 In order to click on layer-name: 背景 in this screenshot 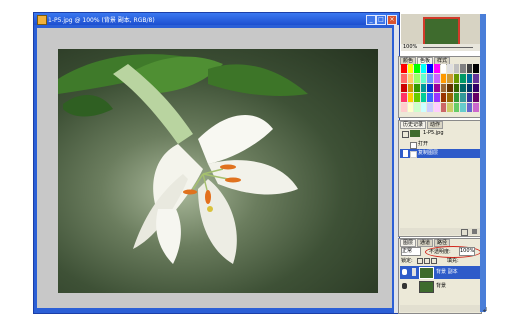, I will do `click(441, 286)`.